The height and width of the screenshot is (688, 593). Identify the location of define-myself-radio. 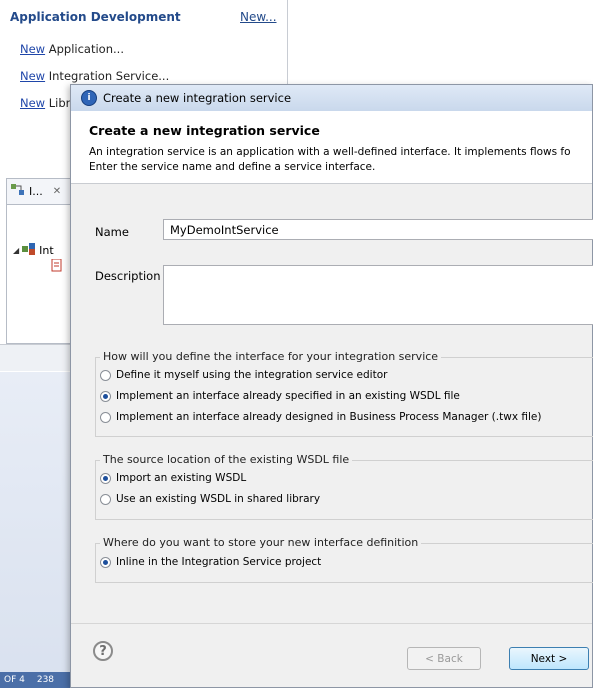
(105, 375).